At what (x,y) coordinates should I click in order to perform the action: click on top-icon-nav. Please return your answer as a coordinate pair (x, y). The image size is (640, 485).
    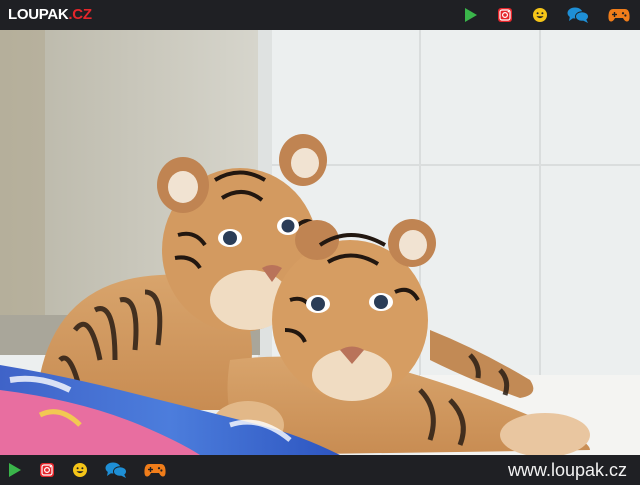
    Looking at the image, I should click on (537, 15).